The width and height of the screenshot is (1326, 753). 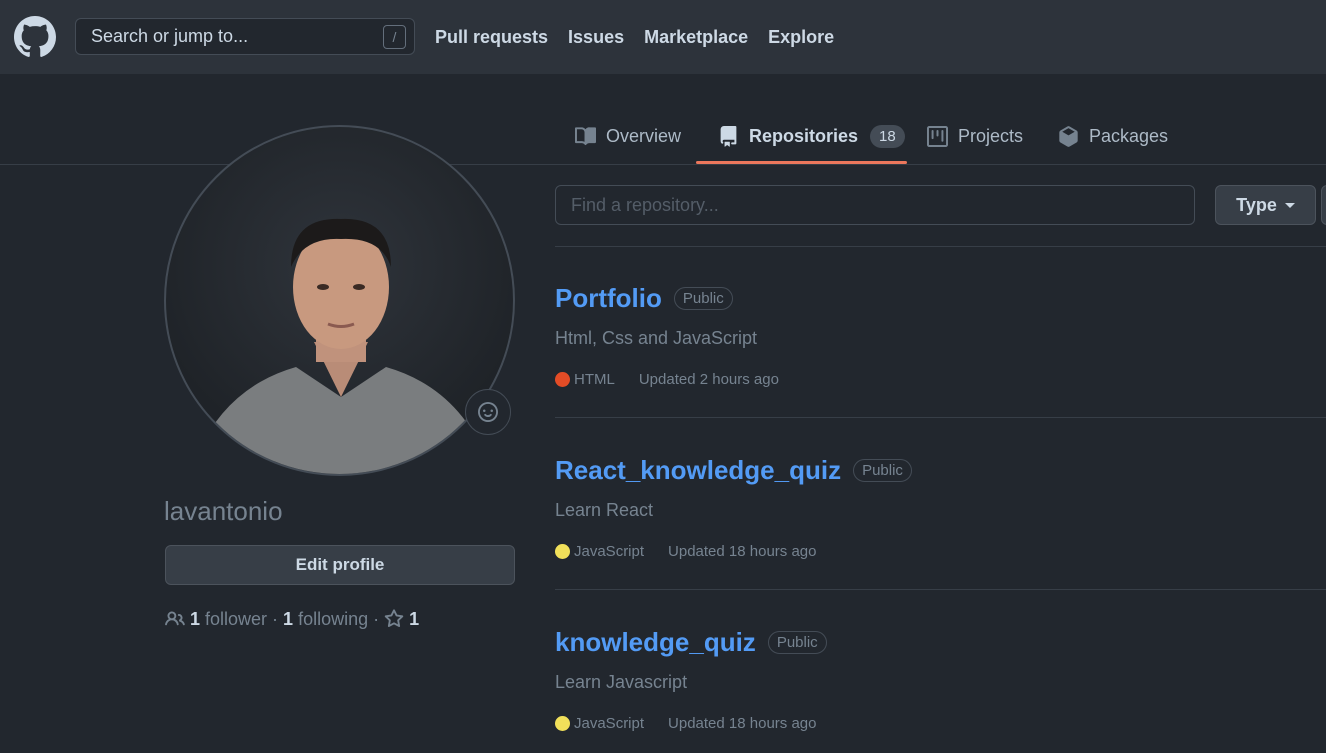 I want to click on set-status-button, so click(x=488, y=412).